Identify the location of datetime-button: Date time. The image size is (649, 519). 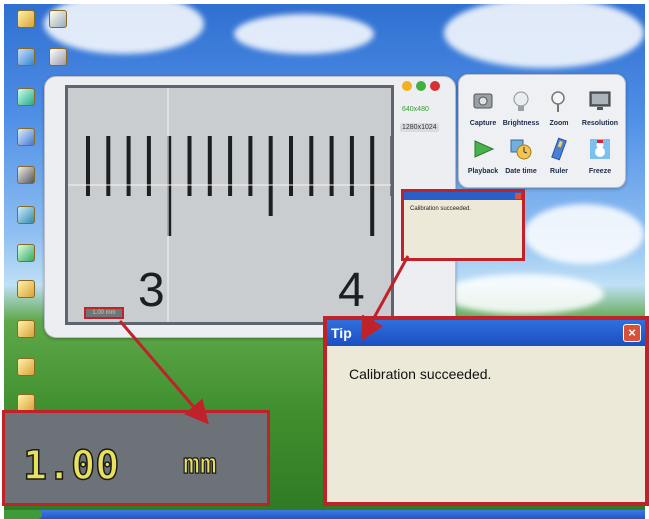
(521, 156).